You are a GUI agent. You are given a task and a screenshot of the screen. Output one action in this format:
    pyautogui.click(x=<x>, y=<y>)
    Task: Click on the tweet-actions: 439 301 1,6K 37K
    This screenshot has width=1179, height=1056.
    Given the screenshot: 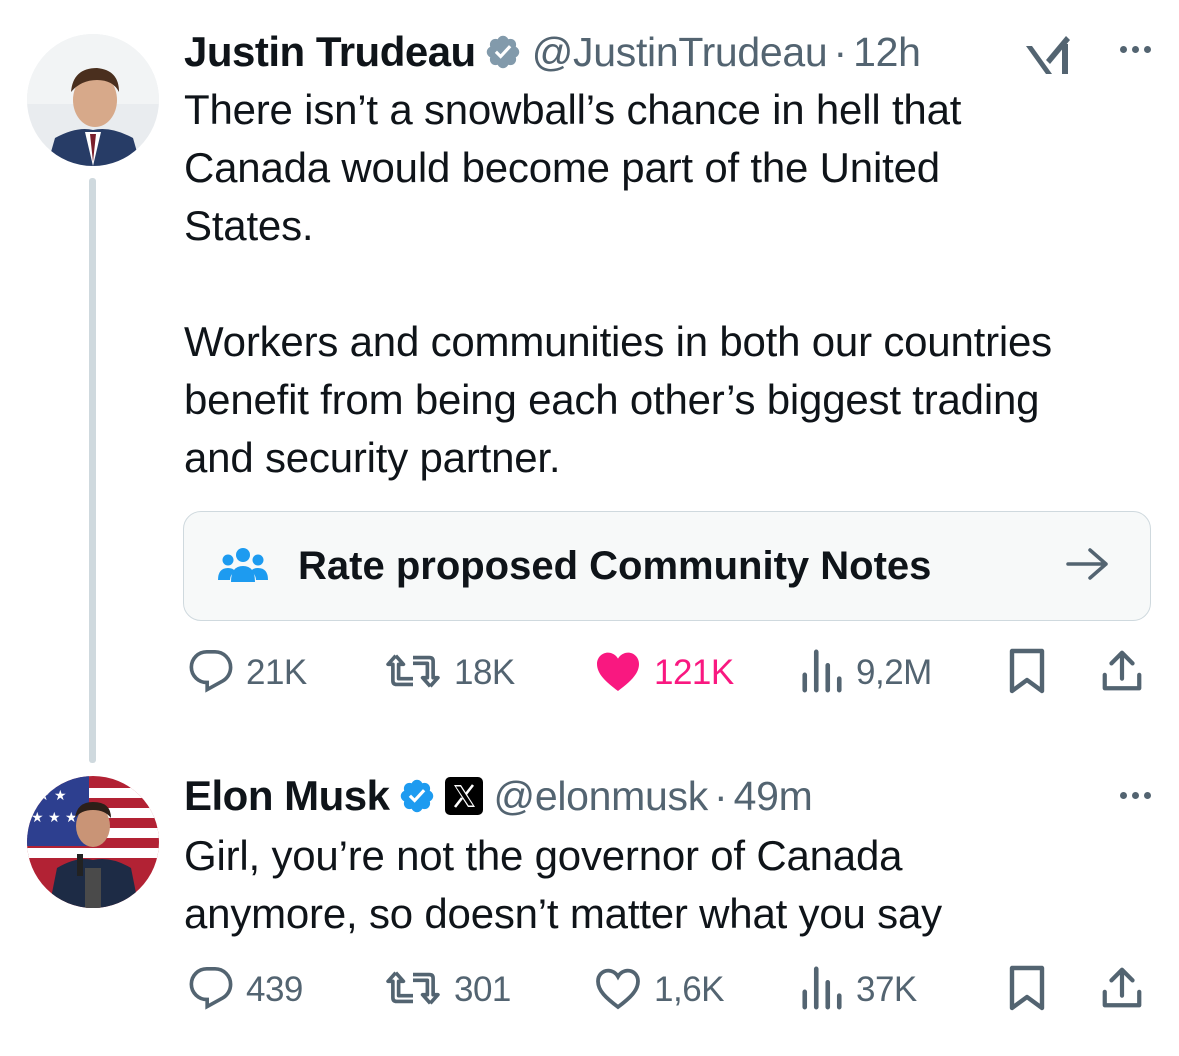 What is the action you would take?
    pyautogui.click(x=666, y=990)
    